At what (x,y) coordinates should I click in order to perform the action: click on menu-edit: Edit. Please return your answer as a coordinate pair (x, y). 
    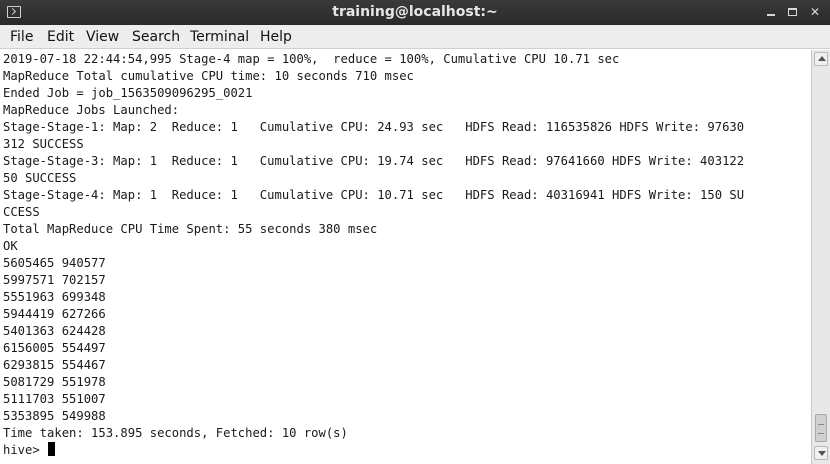
    Looking at the image, I should click on (60, 37).